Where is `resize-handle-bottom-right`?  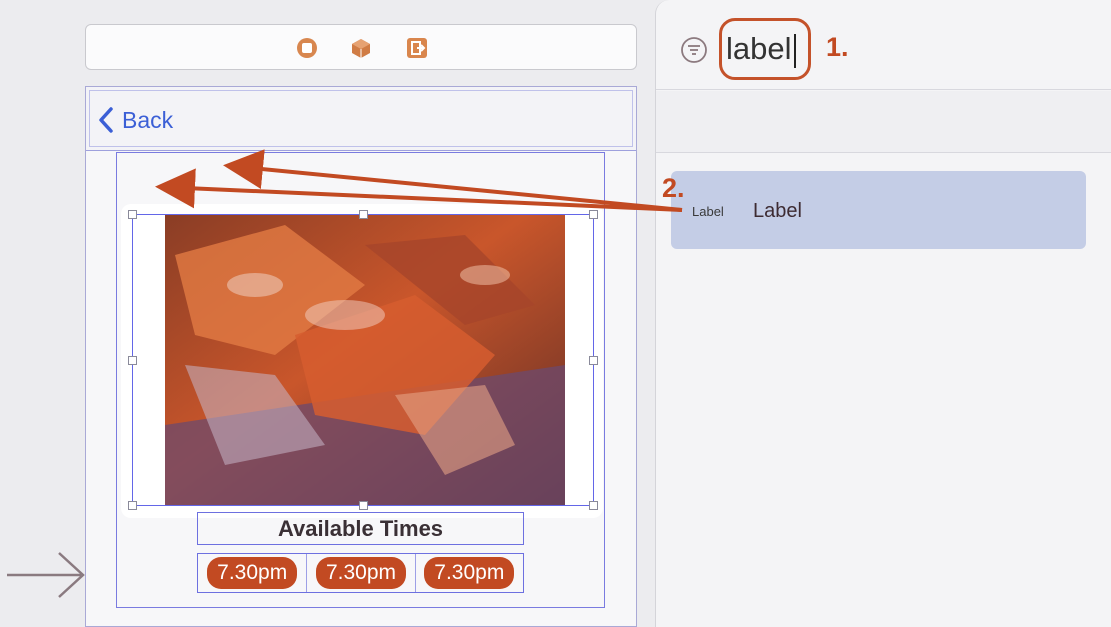
resize-handle-bottom-right is located at coordinates (593, 505).